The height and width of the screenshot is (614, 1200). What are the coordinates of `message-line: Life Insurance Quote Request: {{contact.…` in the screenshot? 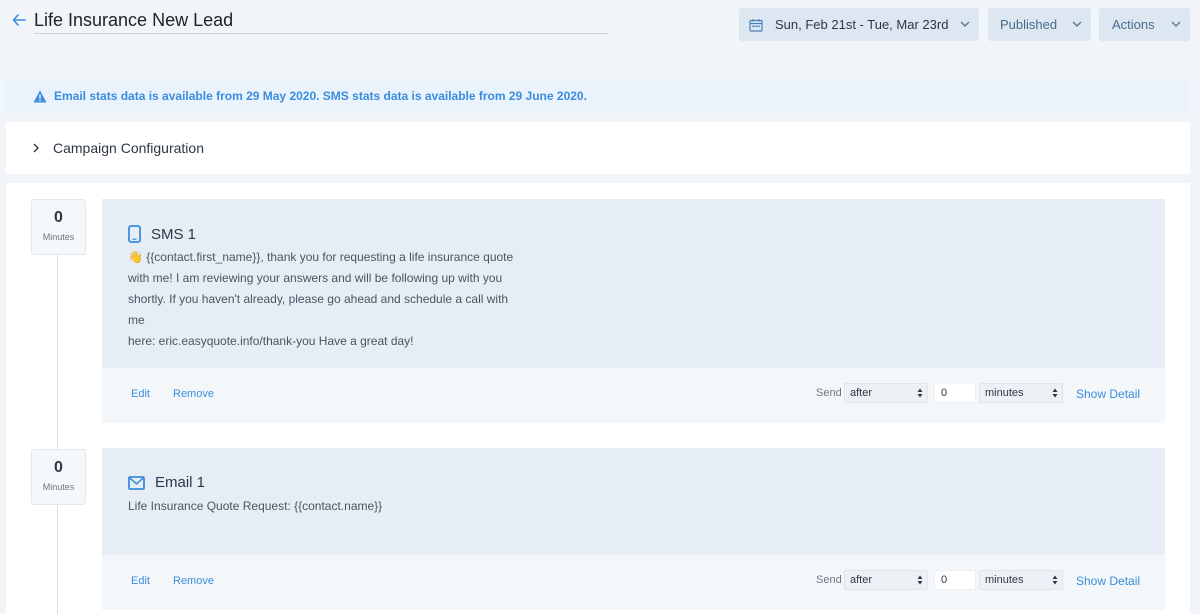 It's located at (255, 506).